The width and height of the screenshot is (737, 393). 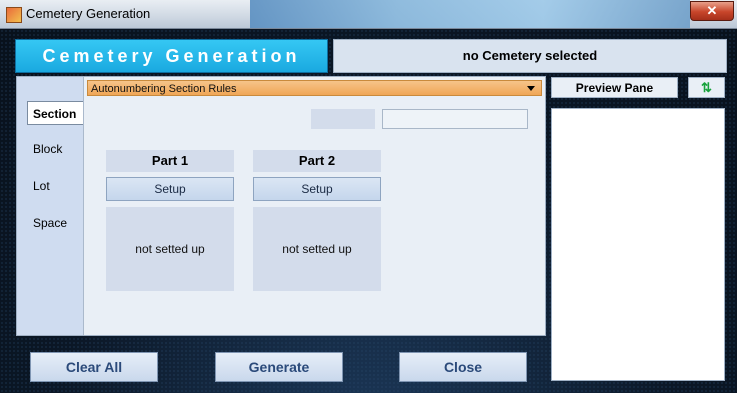 I want to click on tab-lot: Lot, so click(x=53, y=186).